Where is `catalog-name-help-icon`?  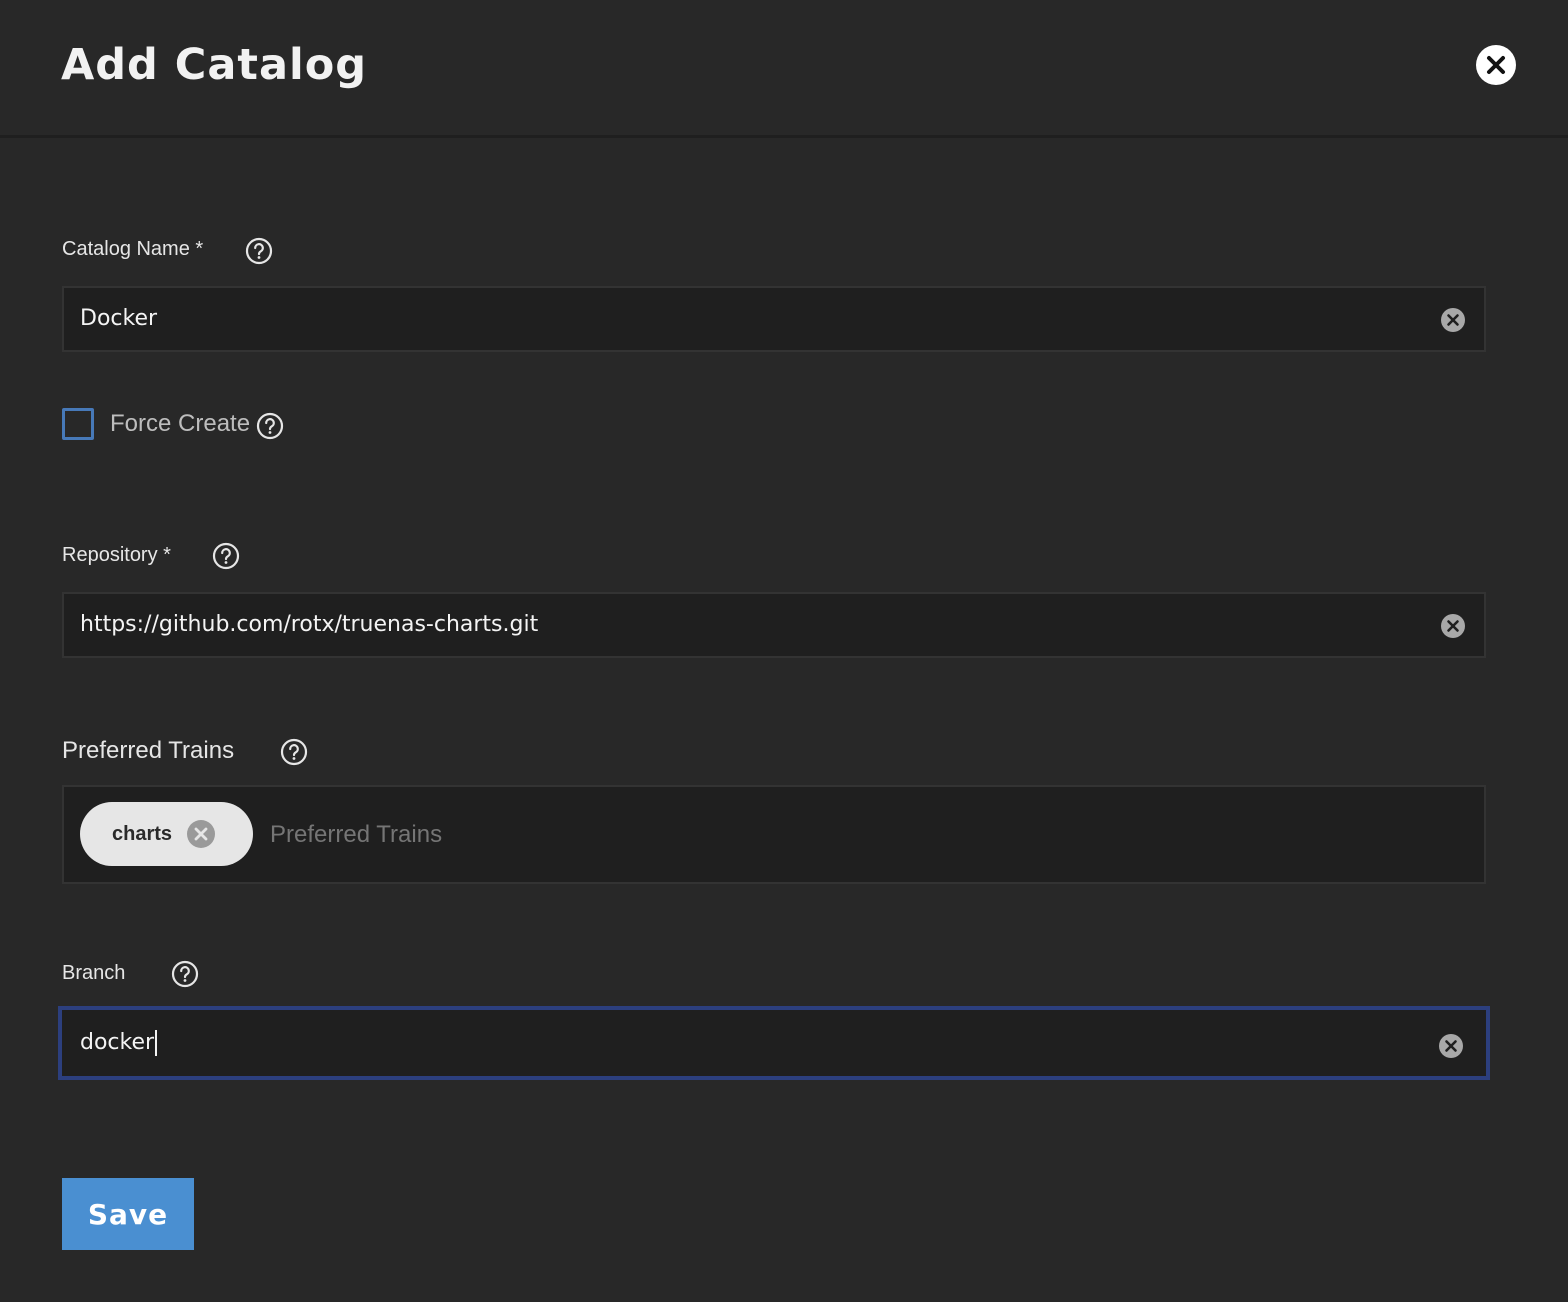
catalog-name-help-icon is located at coordinates (259, 251).